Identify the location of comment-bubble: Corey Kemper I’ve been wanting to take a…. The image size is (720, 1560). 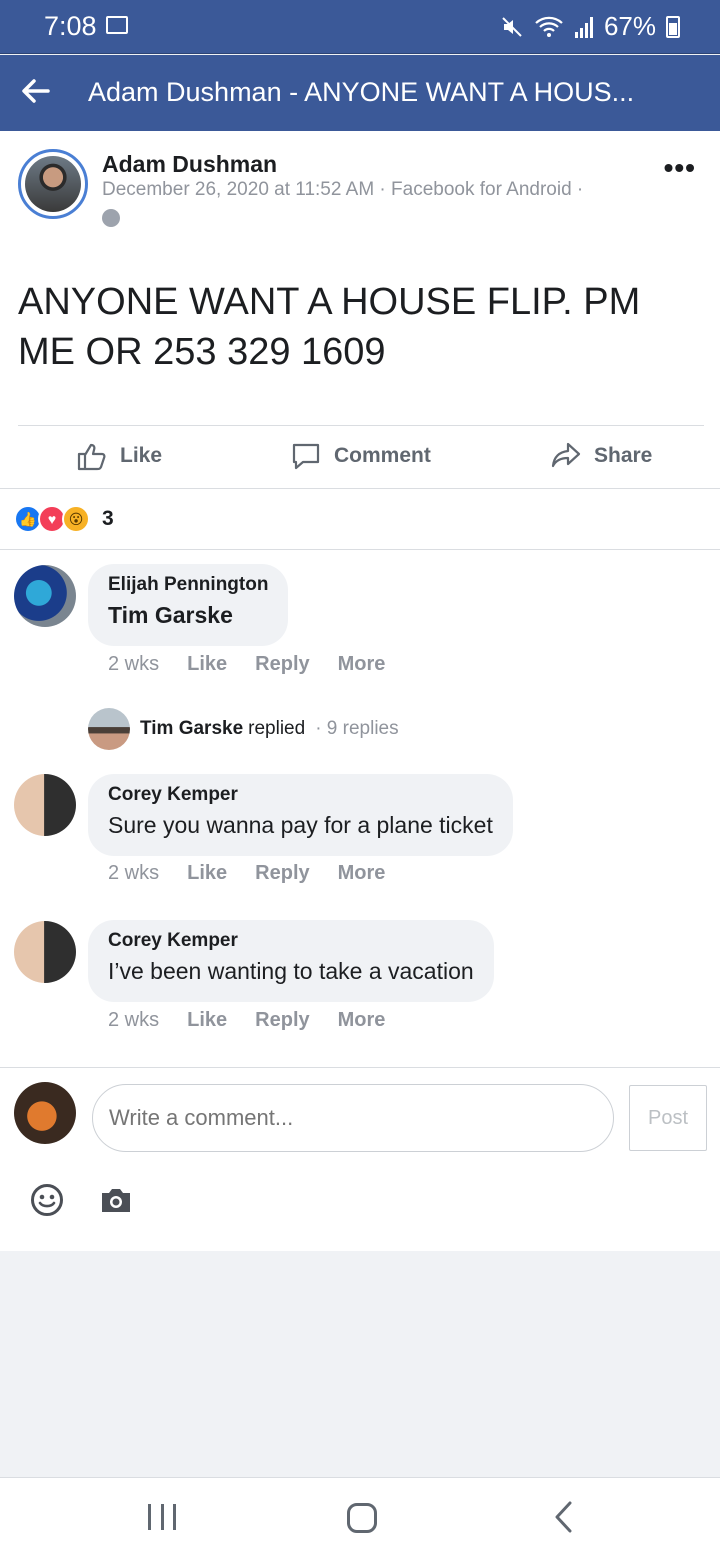
(291, 961).